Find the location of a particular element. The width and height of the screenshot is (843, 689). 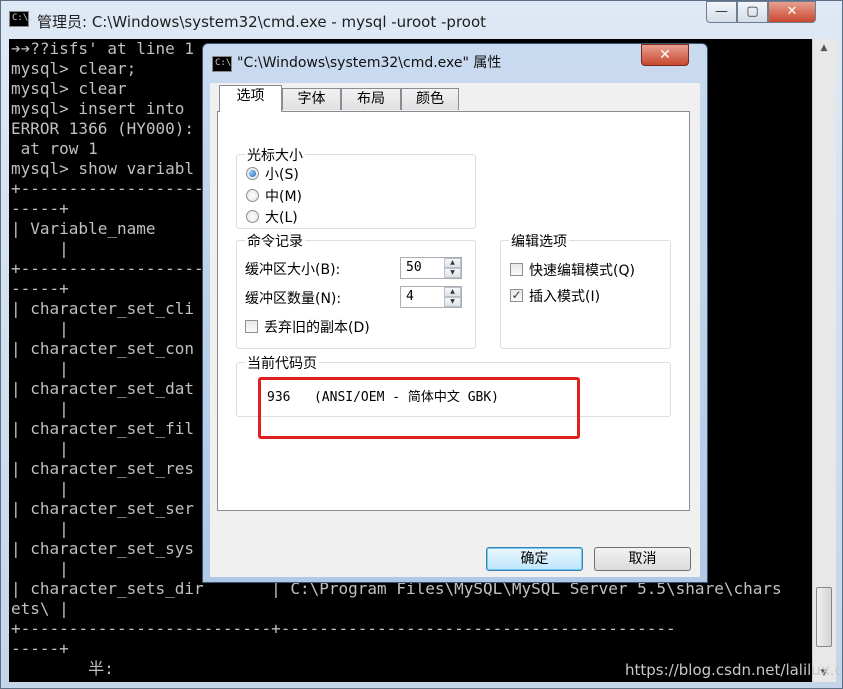

dialog-app-icon: C:\. is located at coordinates (224, 64).